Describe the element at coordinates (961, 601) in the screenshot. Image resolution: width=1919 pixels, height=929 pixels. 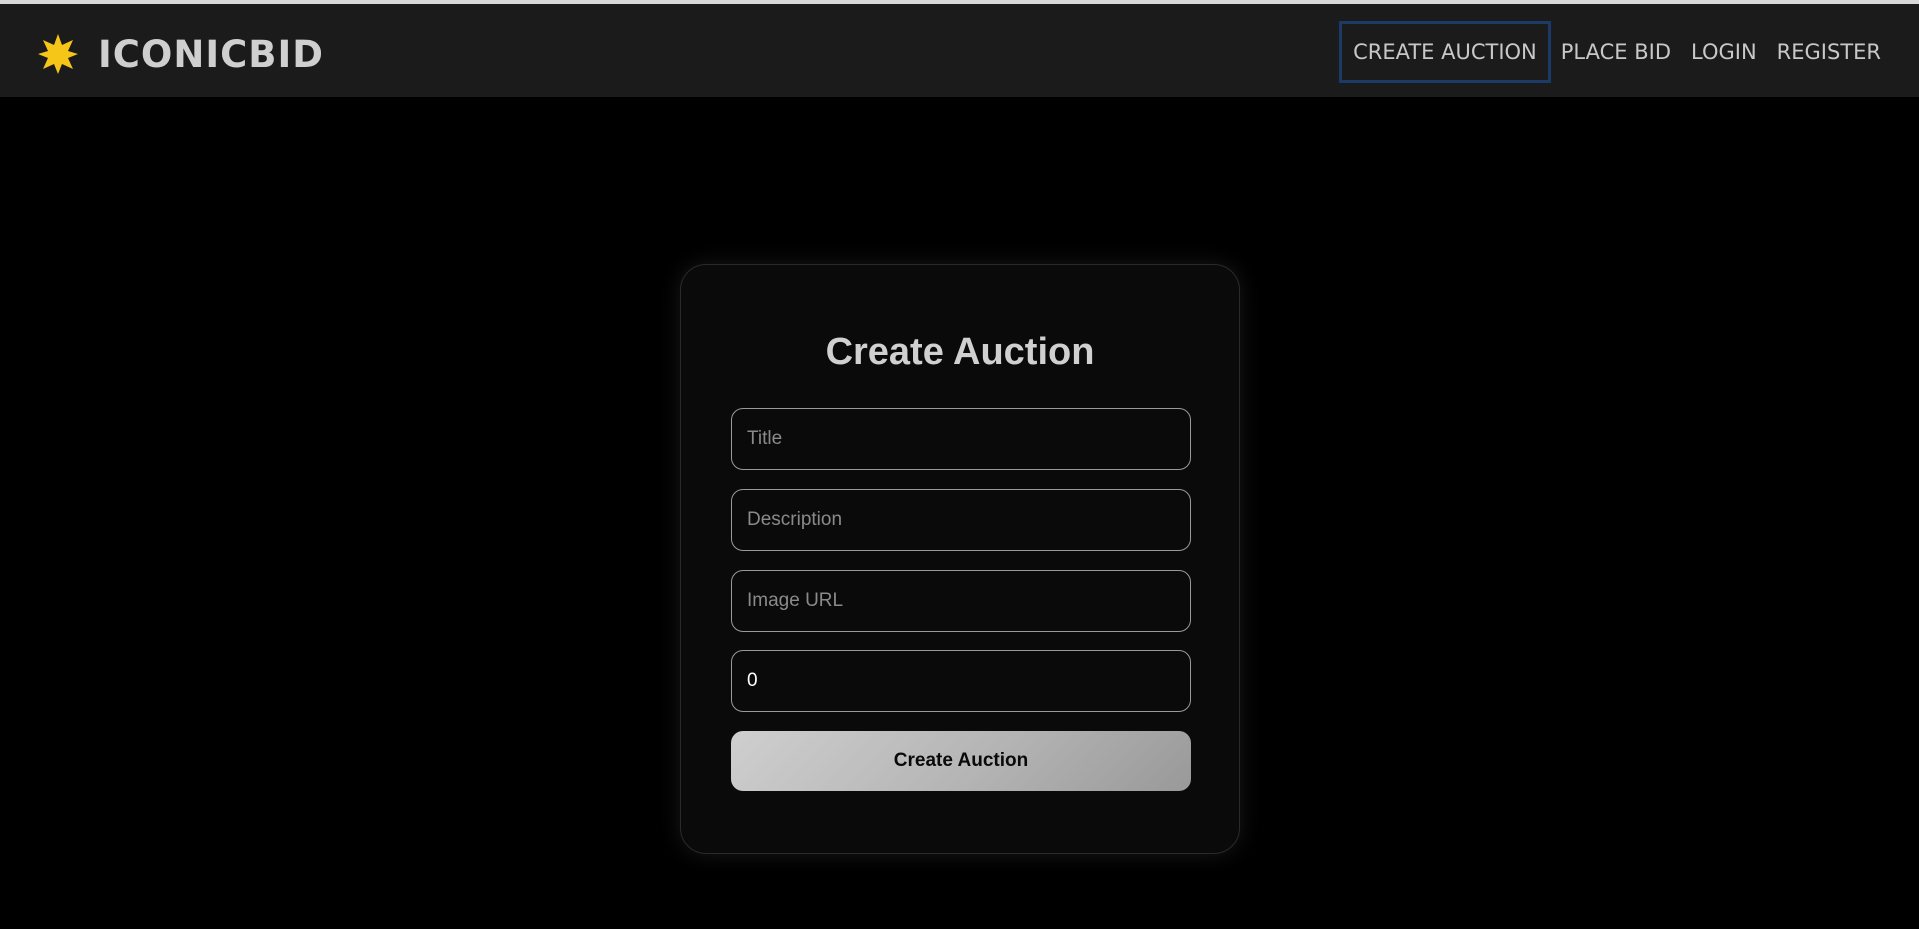
I see `image-url-input` at that location.